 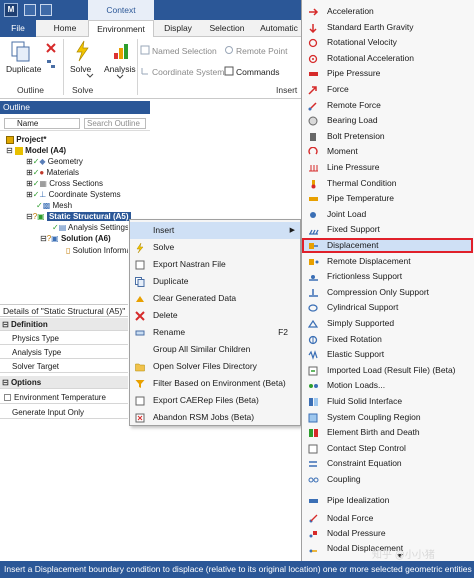 I want to click on submenu-item-moment: Moment, so click(x=388, y=151).